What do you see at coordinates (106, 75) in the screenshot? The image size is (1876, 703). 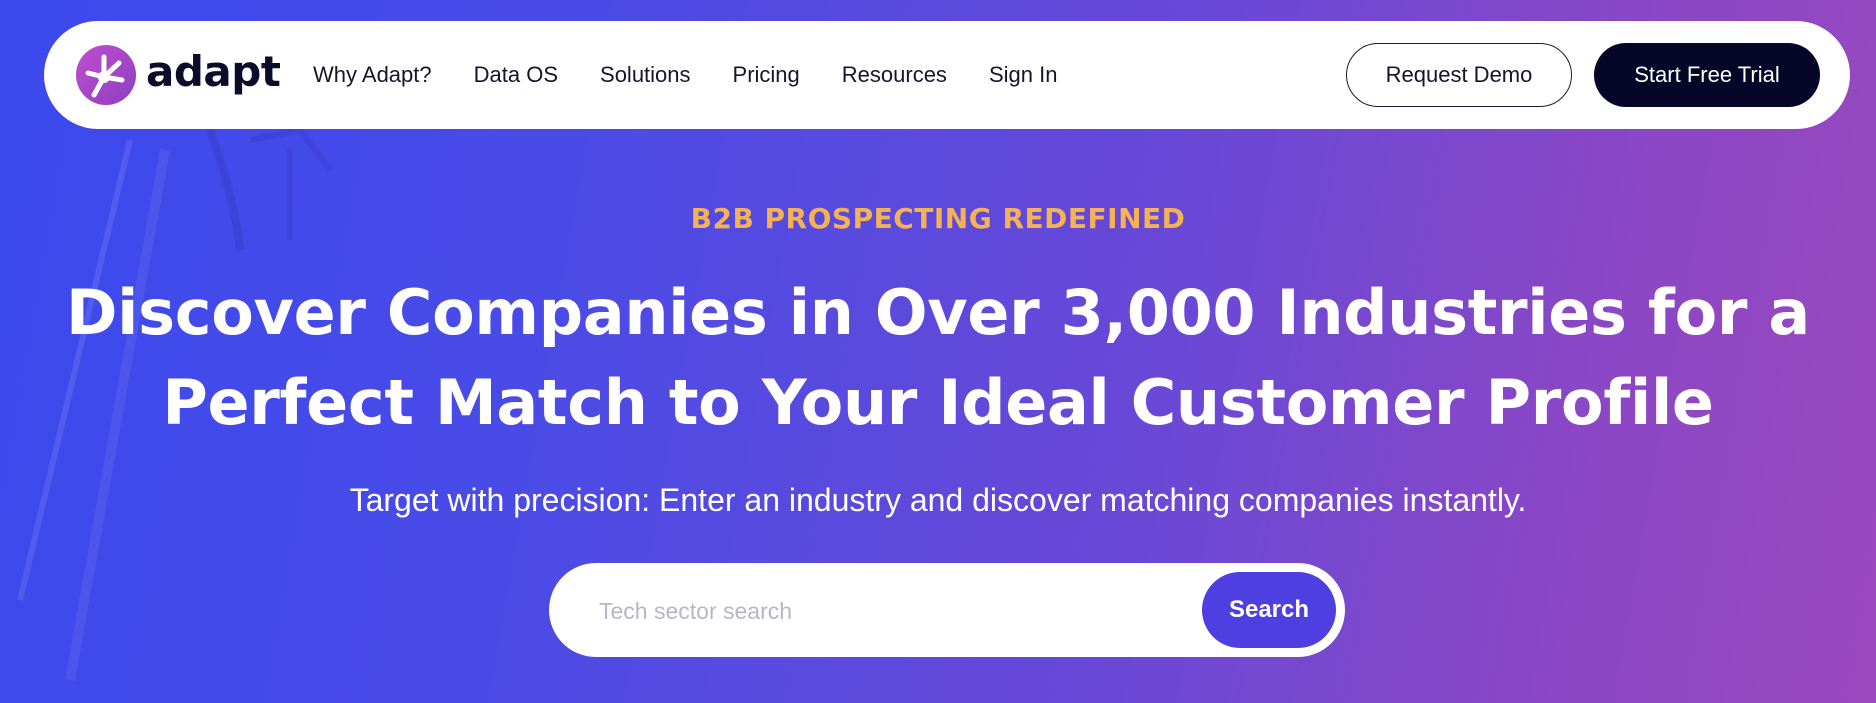 I see `adapt-starburst-icon` at bounding box center [106, 75].